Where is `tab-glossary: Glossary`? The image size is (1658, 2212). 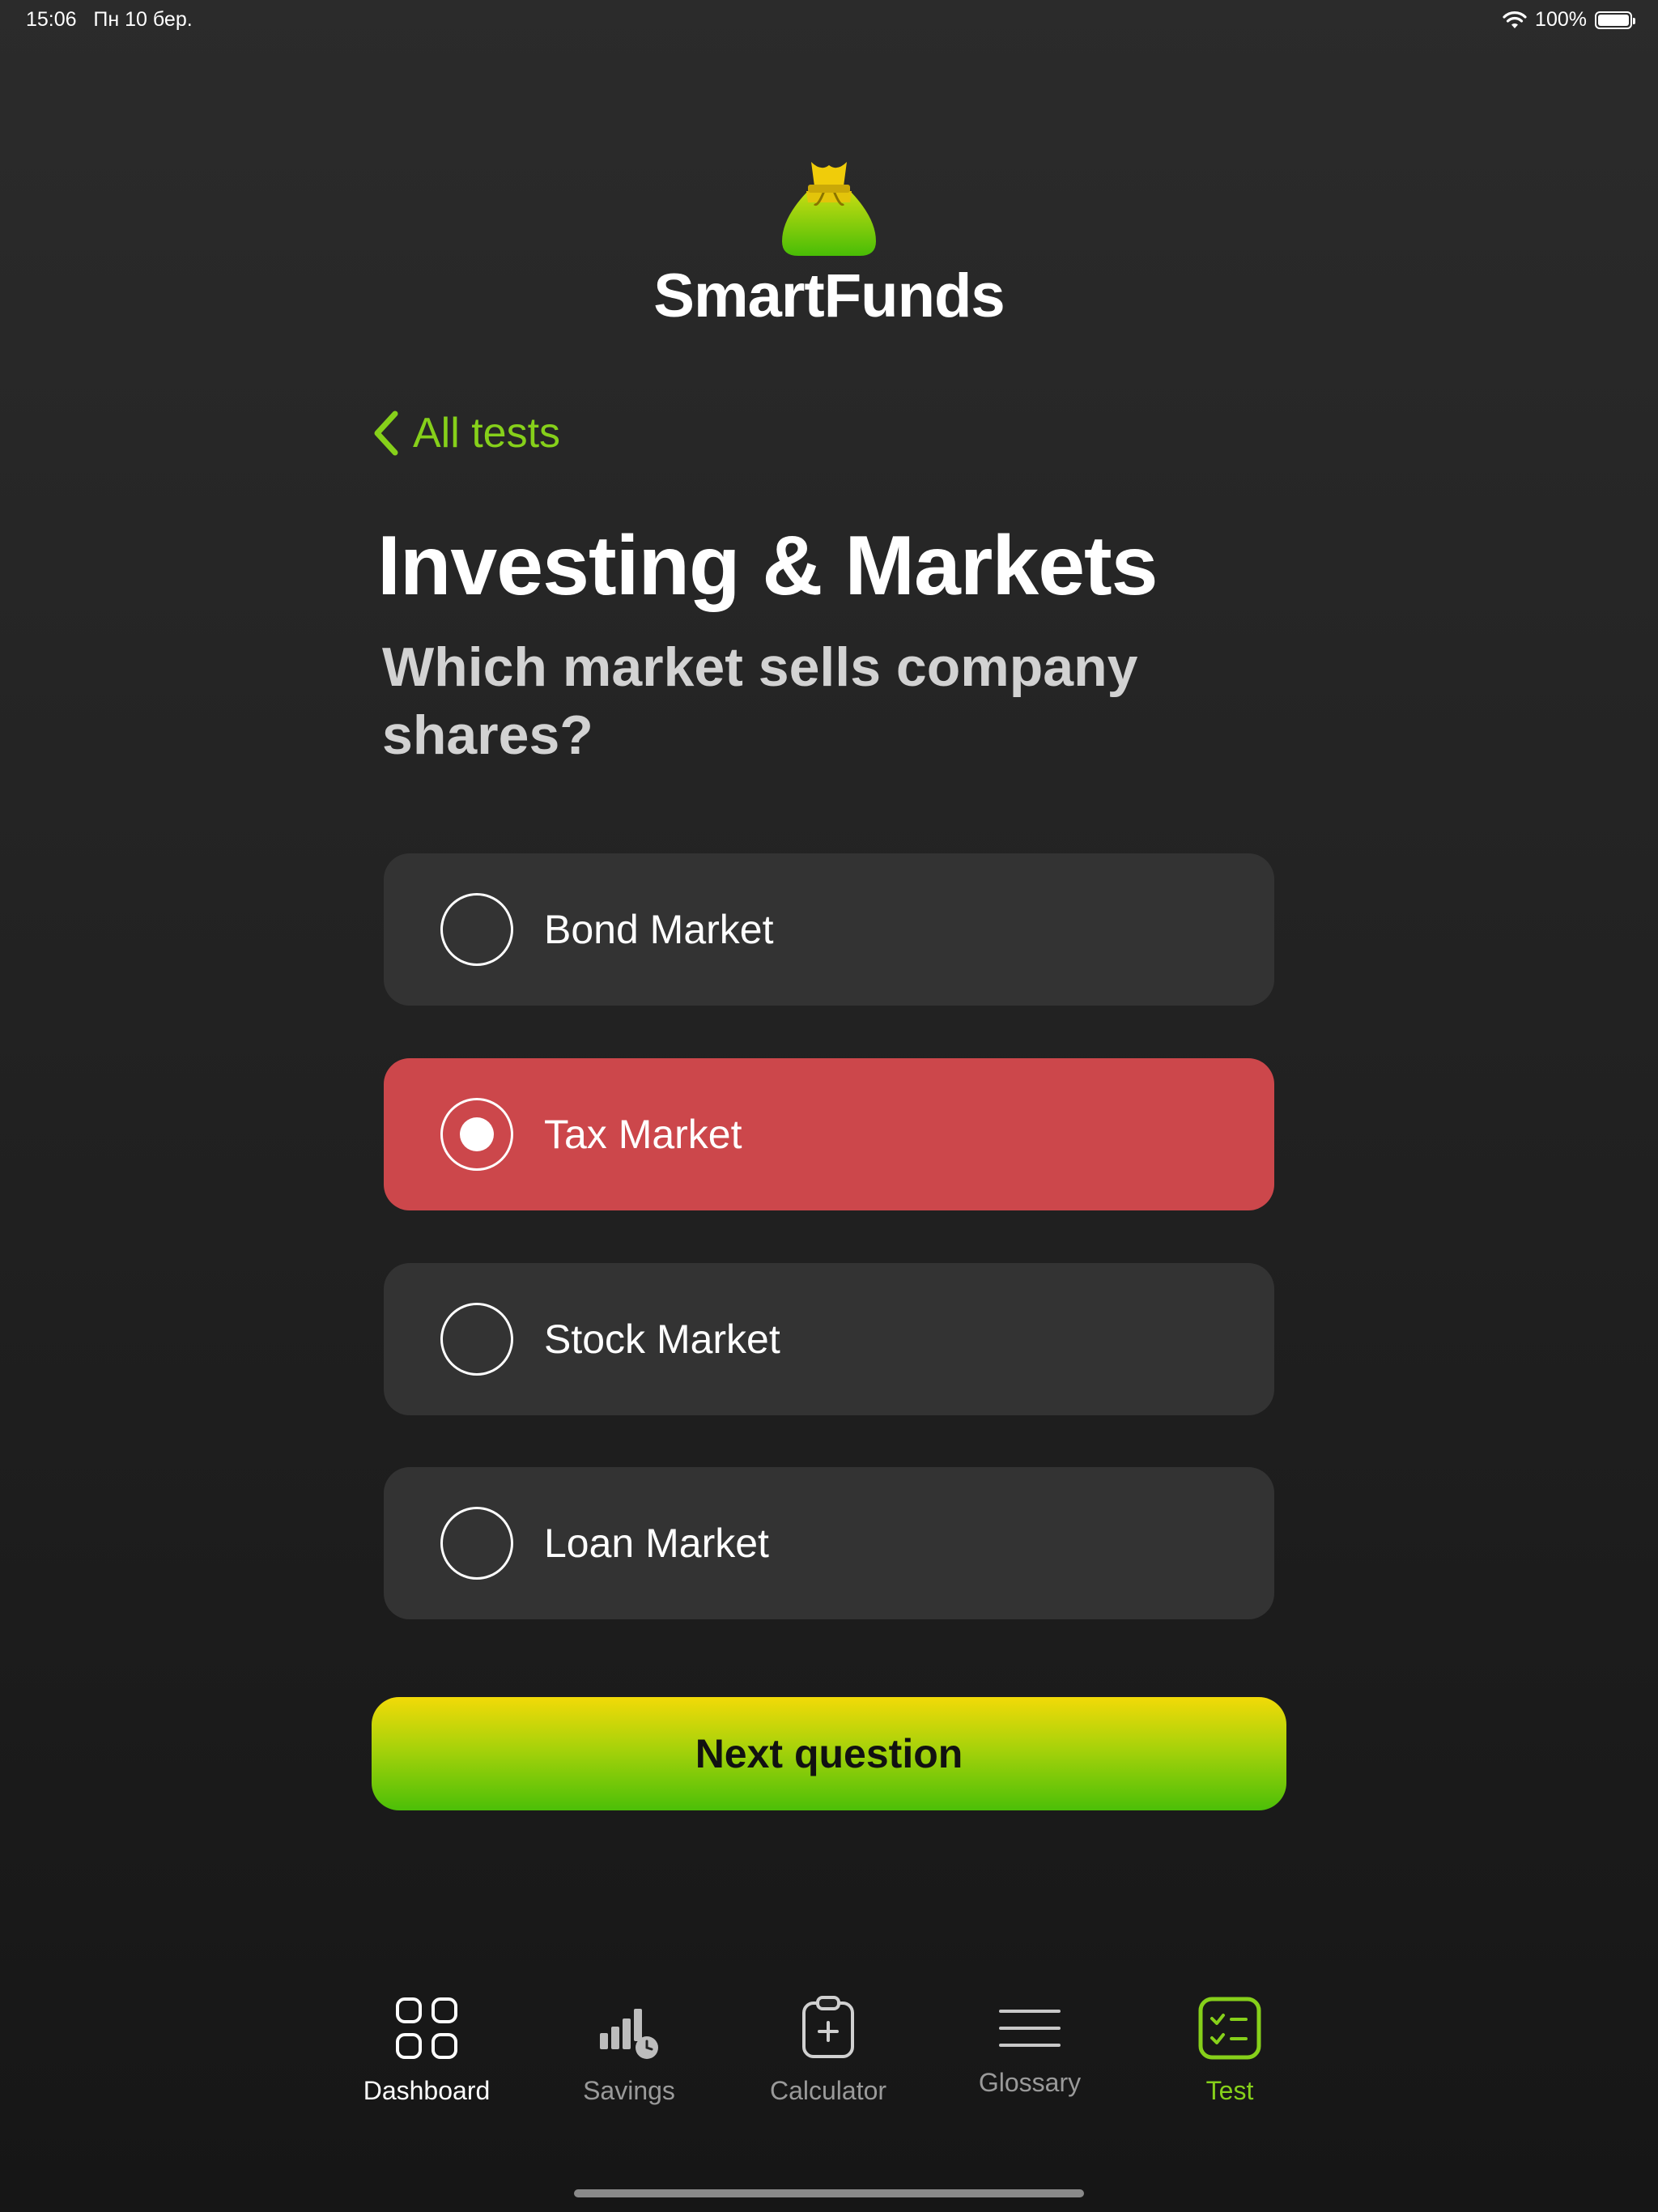 tab-glossary: Glossary is located at coordinates (1030, 2045).